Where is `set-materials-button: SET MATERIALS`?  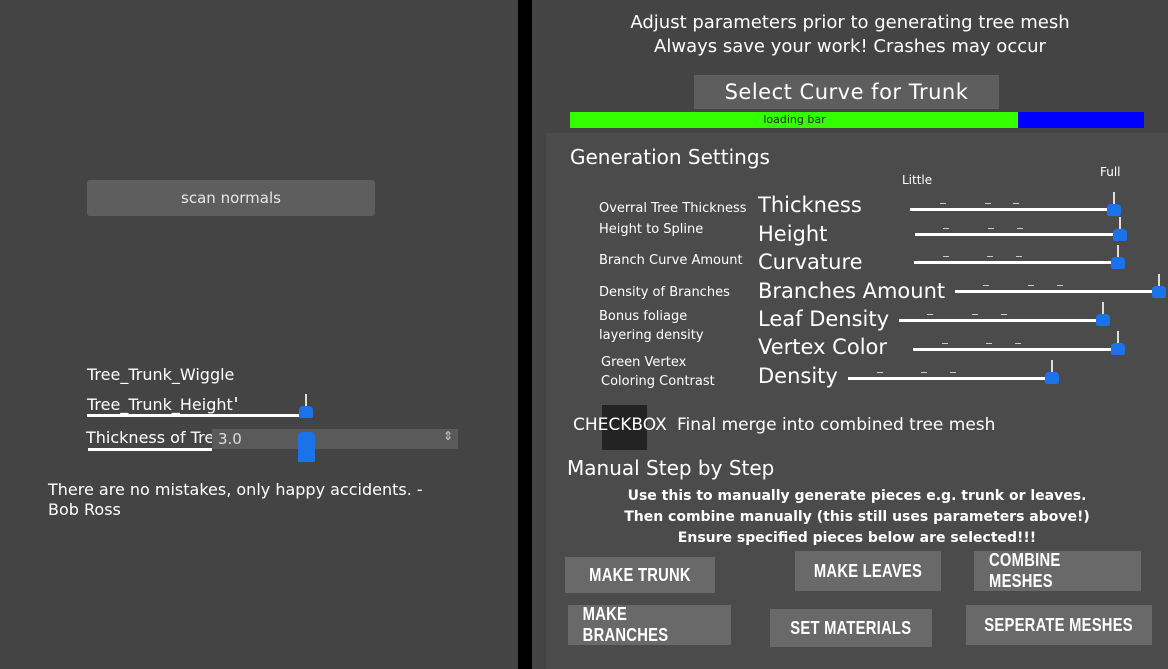 set-materials-button: SET MATERIALS is located at coordinates (851, 628).